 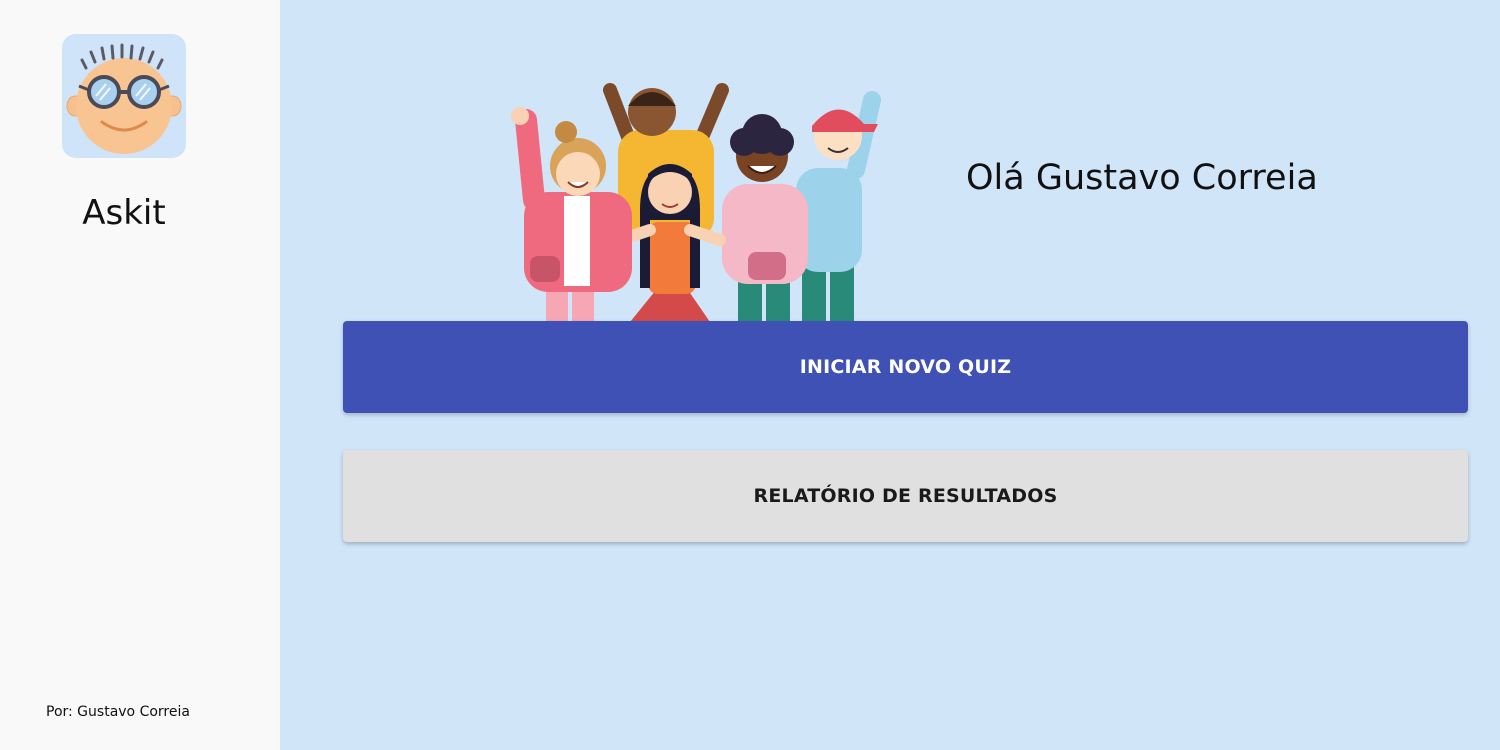 I want to click on results-report-button: RELATÓRIO DE RESULTADOS, so click(x=905, y=496).